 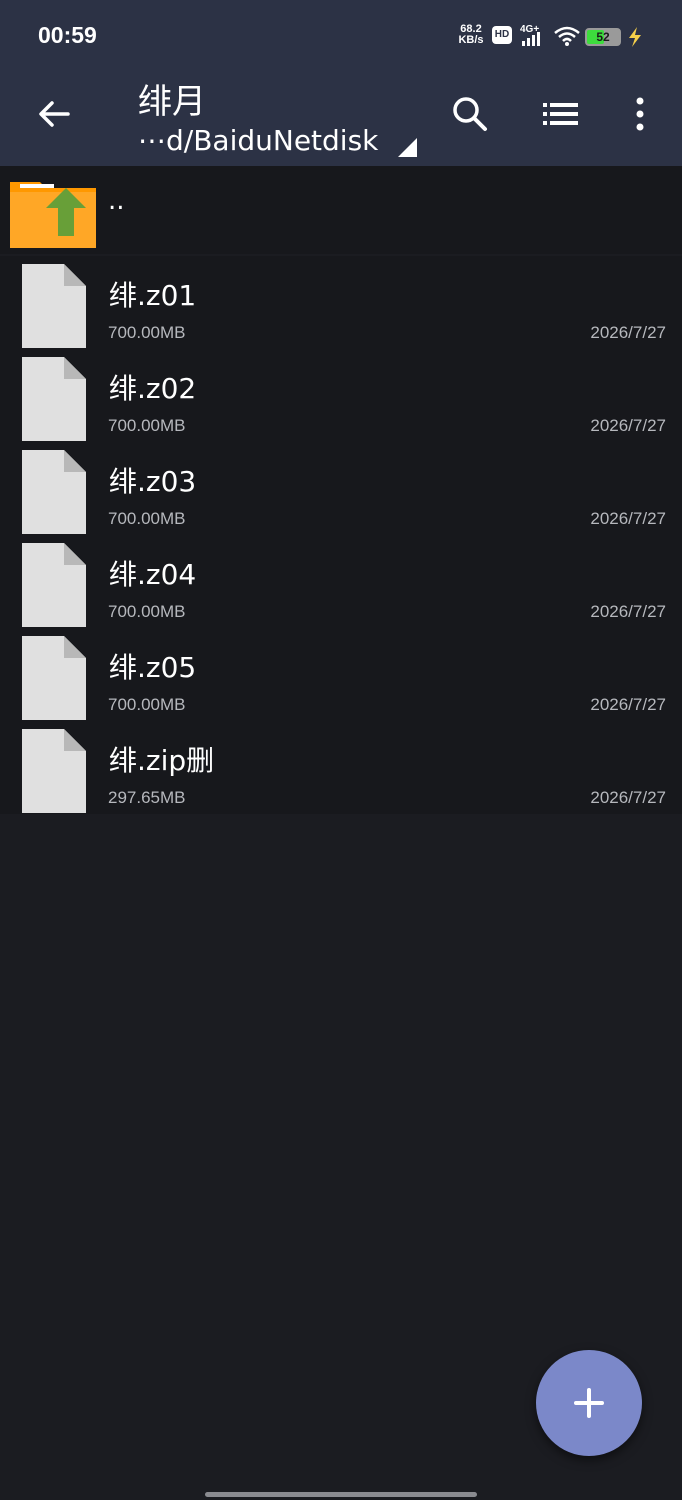 What do you see at coordinates (116, 201) in the screenshot?
I see `parent-directory-label: ..` at bounding box center [116, 201].